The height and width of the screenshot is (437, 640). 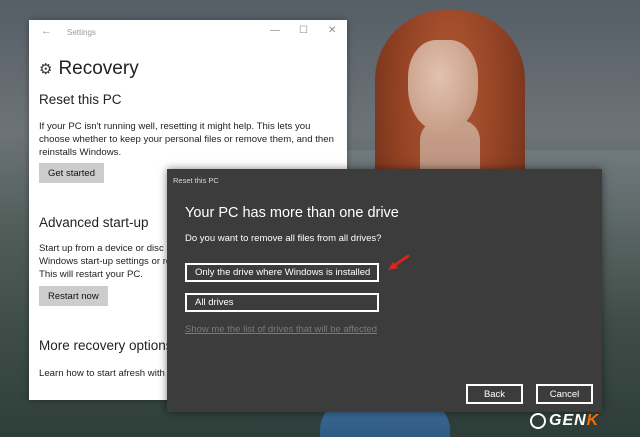 I want to click on maximize-button: ☐, so click(x=303, y=30).